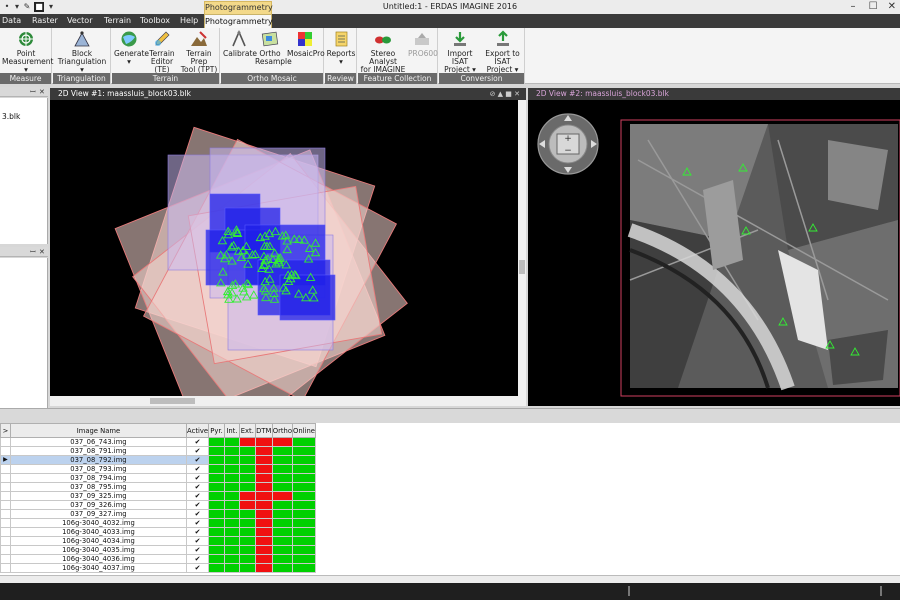 Image resolution: width=900 pixels, height=600 pixels. Describe the element at coordinates (5, 460) in the screenshot. I see `row-selector: ▶` at that location.